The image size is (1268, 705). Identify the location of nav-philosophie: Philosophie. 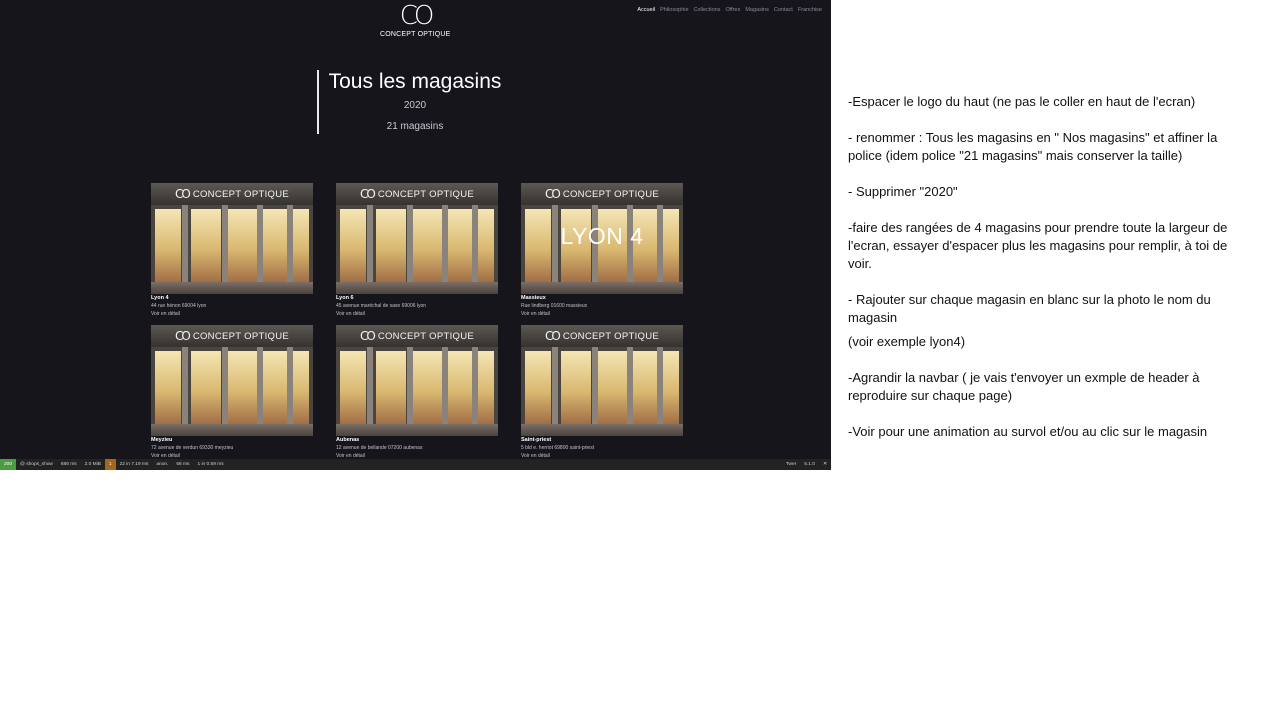
(674, 10).